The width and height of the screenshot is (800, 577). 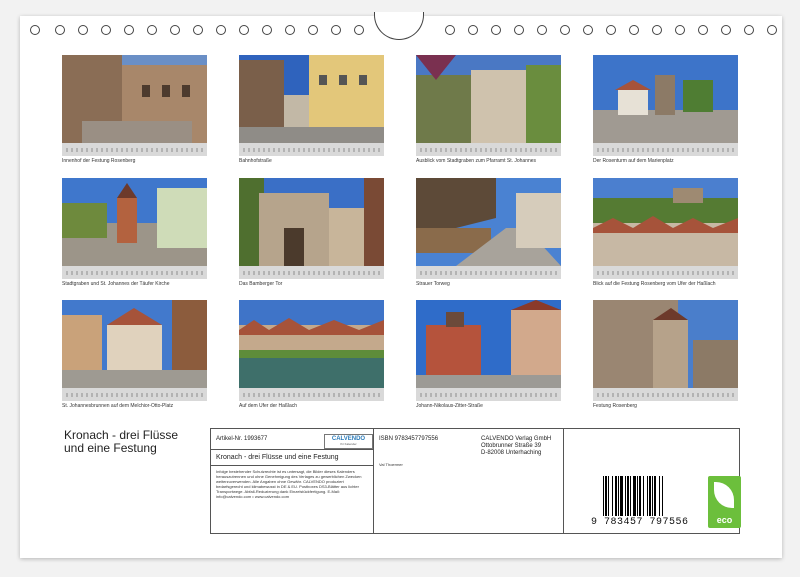 I want to click on photo-caption: Festung Rosenberg, so click(x=615, y=406).